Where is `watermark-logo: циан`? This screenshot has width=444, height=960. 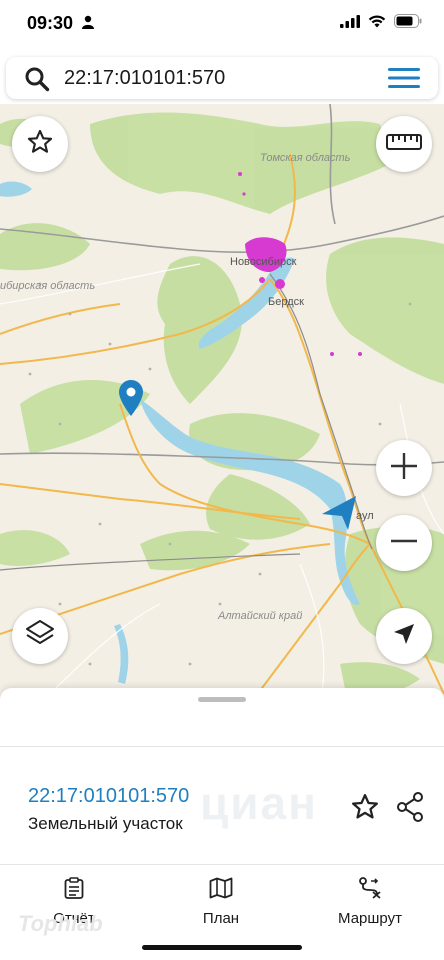 watermark-logo: циан is located at coordinates (259, 803).